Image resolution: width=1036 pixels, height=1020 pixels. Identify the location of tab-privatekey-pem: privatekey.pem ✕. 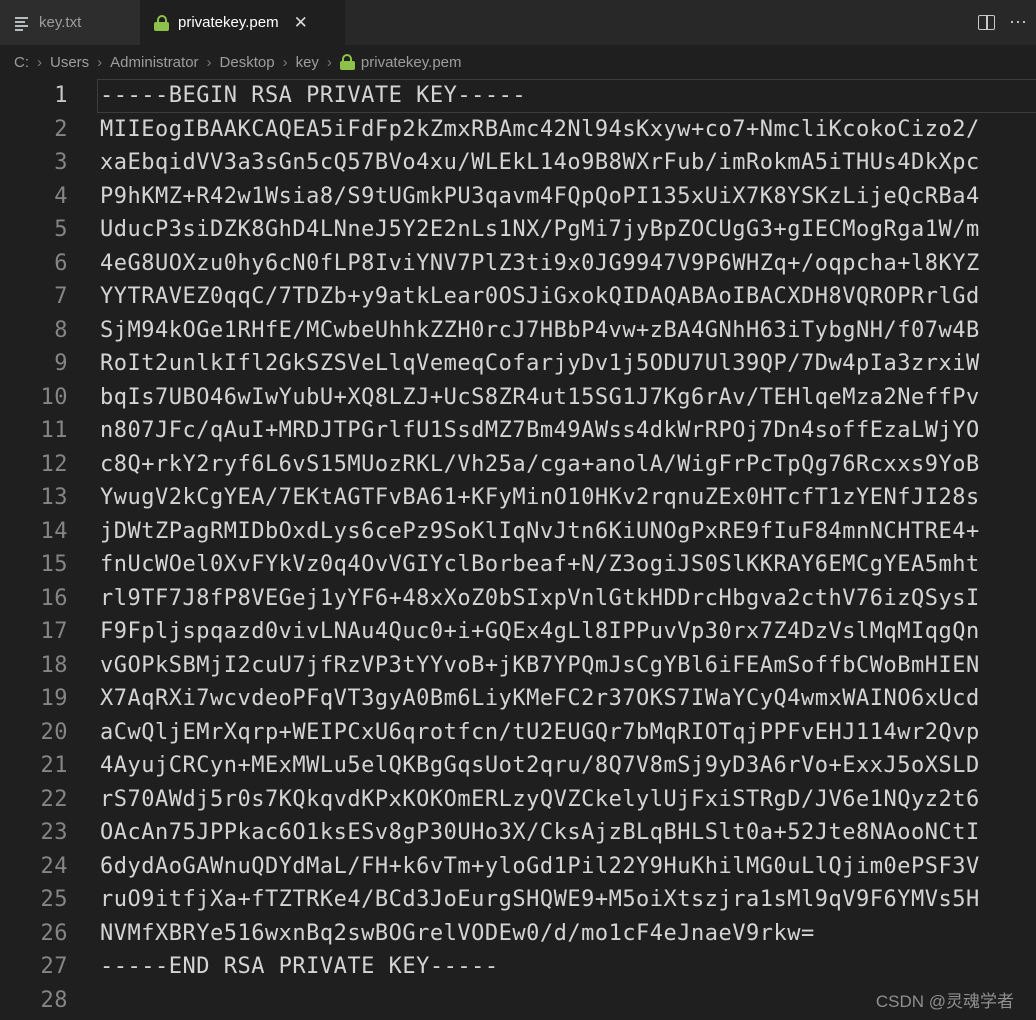
(242, 22).